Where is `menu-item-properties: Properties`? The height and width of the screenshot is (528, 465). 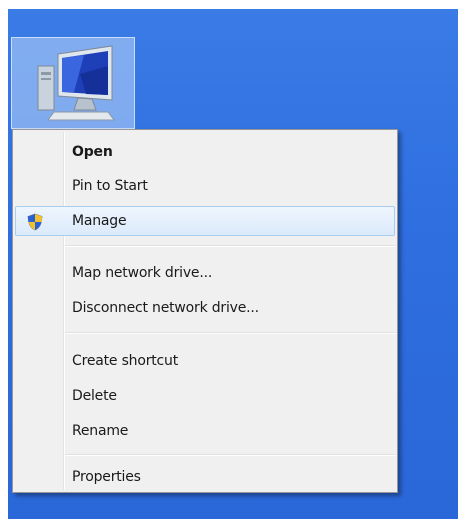 menu-item-properties: Properties is located at coordinates (205, 477).